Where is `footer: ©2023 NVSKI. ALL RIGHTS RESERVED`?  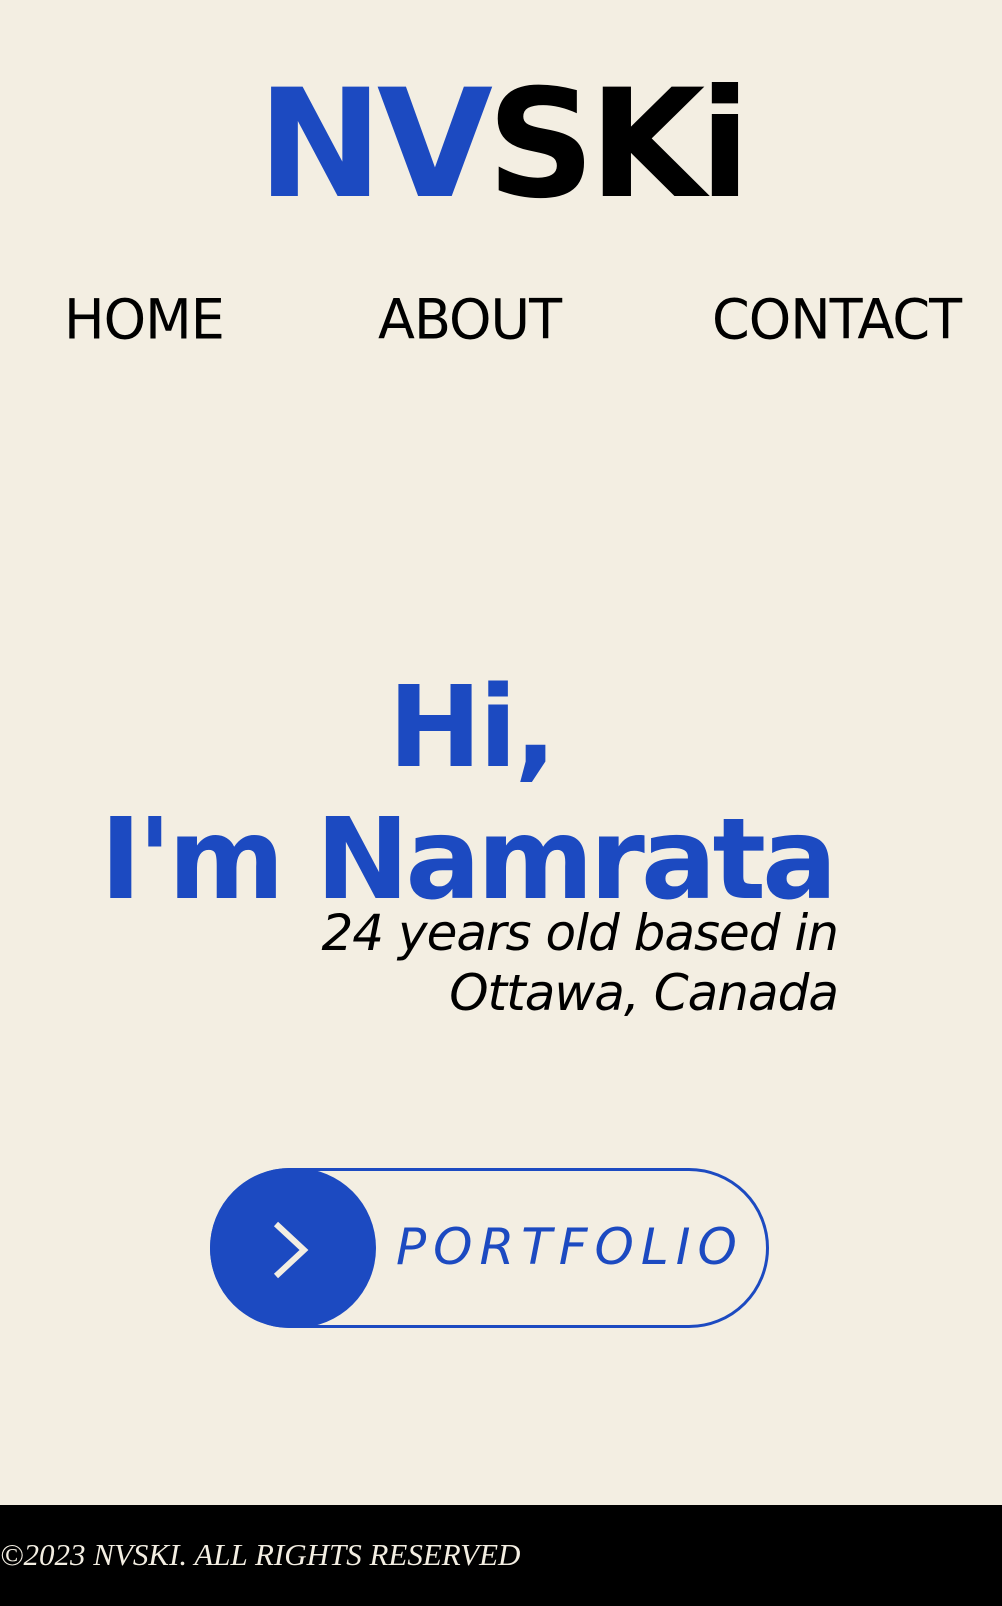
footer: ©2023 NVSKI. ALL RIGHTS RESERVED is located at coordinates (501, 1555).